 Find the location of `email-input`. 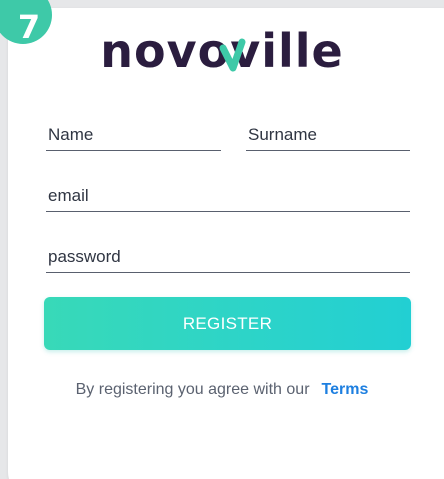

email-input is located at coordinates (230, 196).